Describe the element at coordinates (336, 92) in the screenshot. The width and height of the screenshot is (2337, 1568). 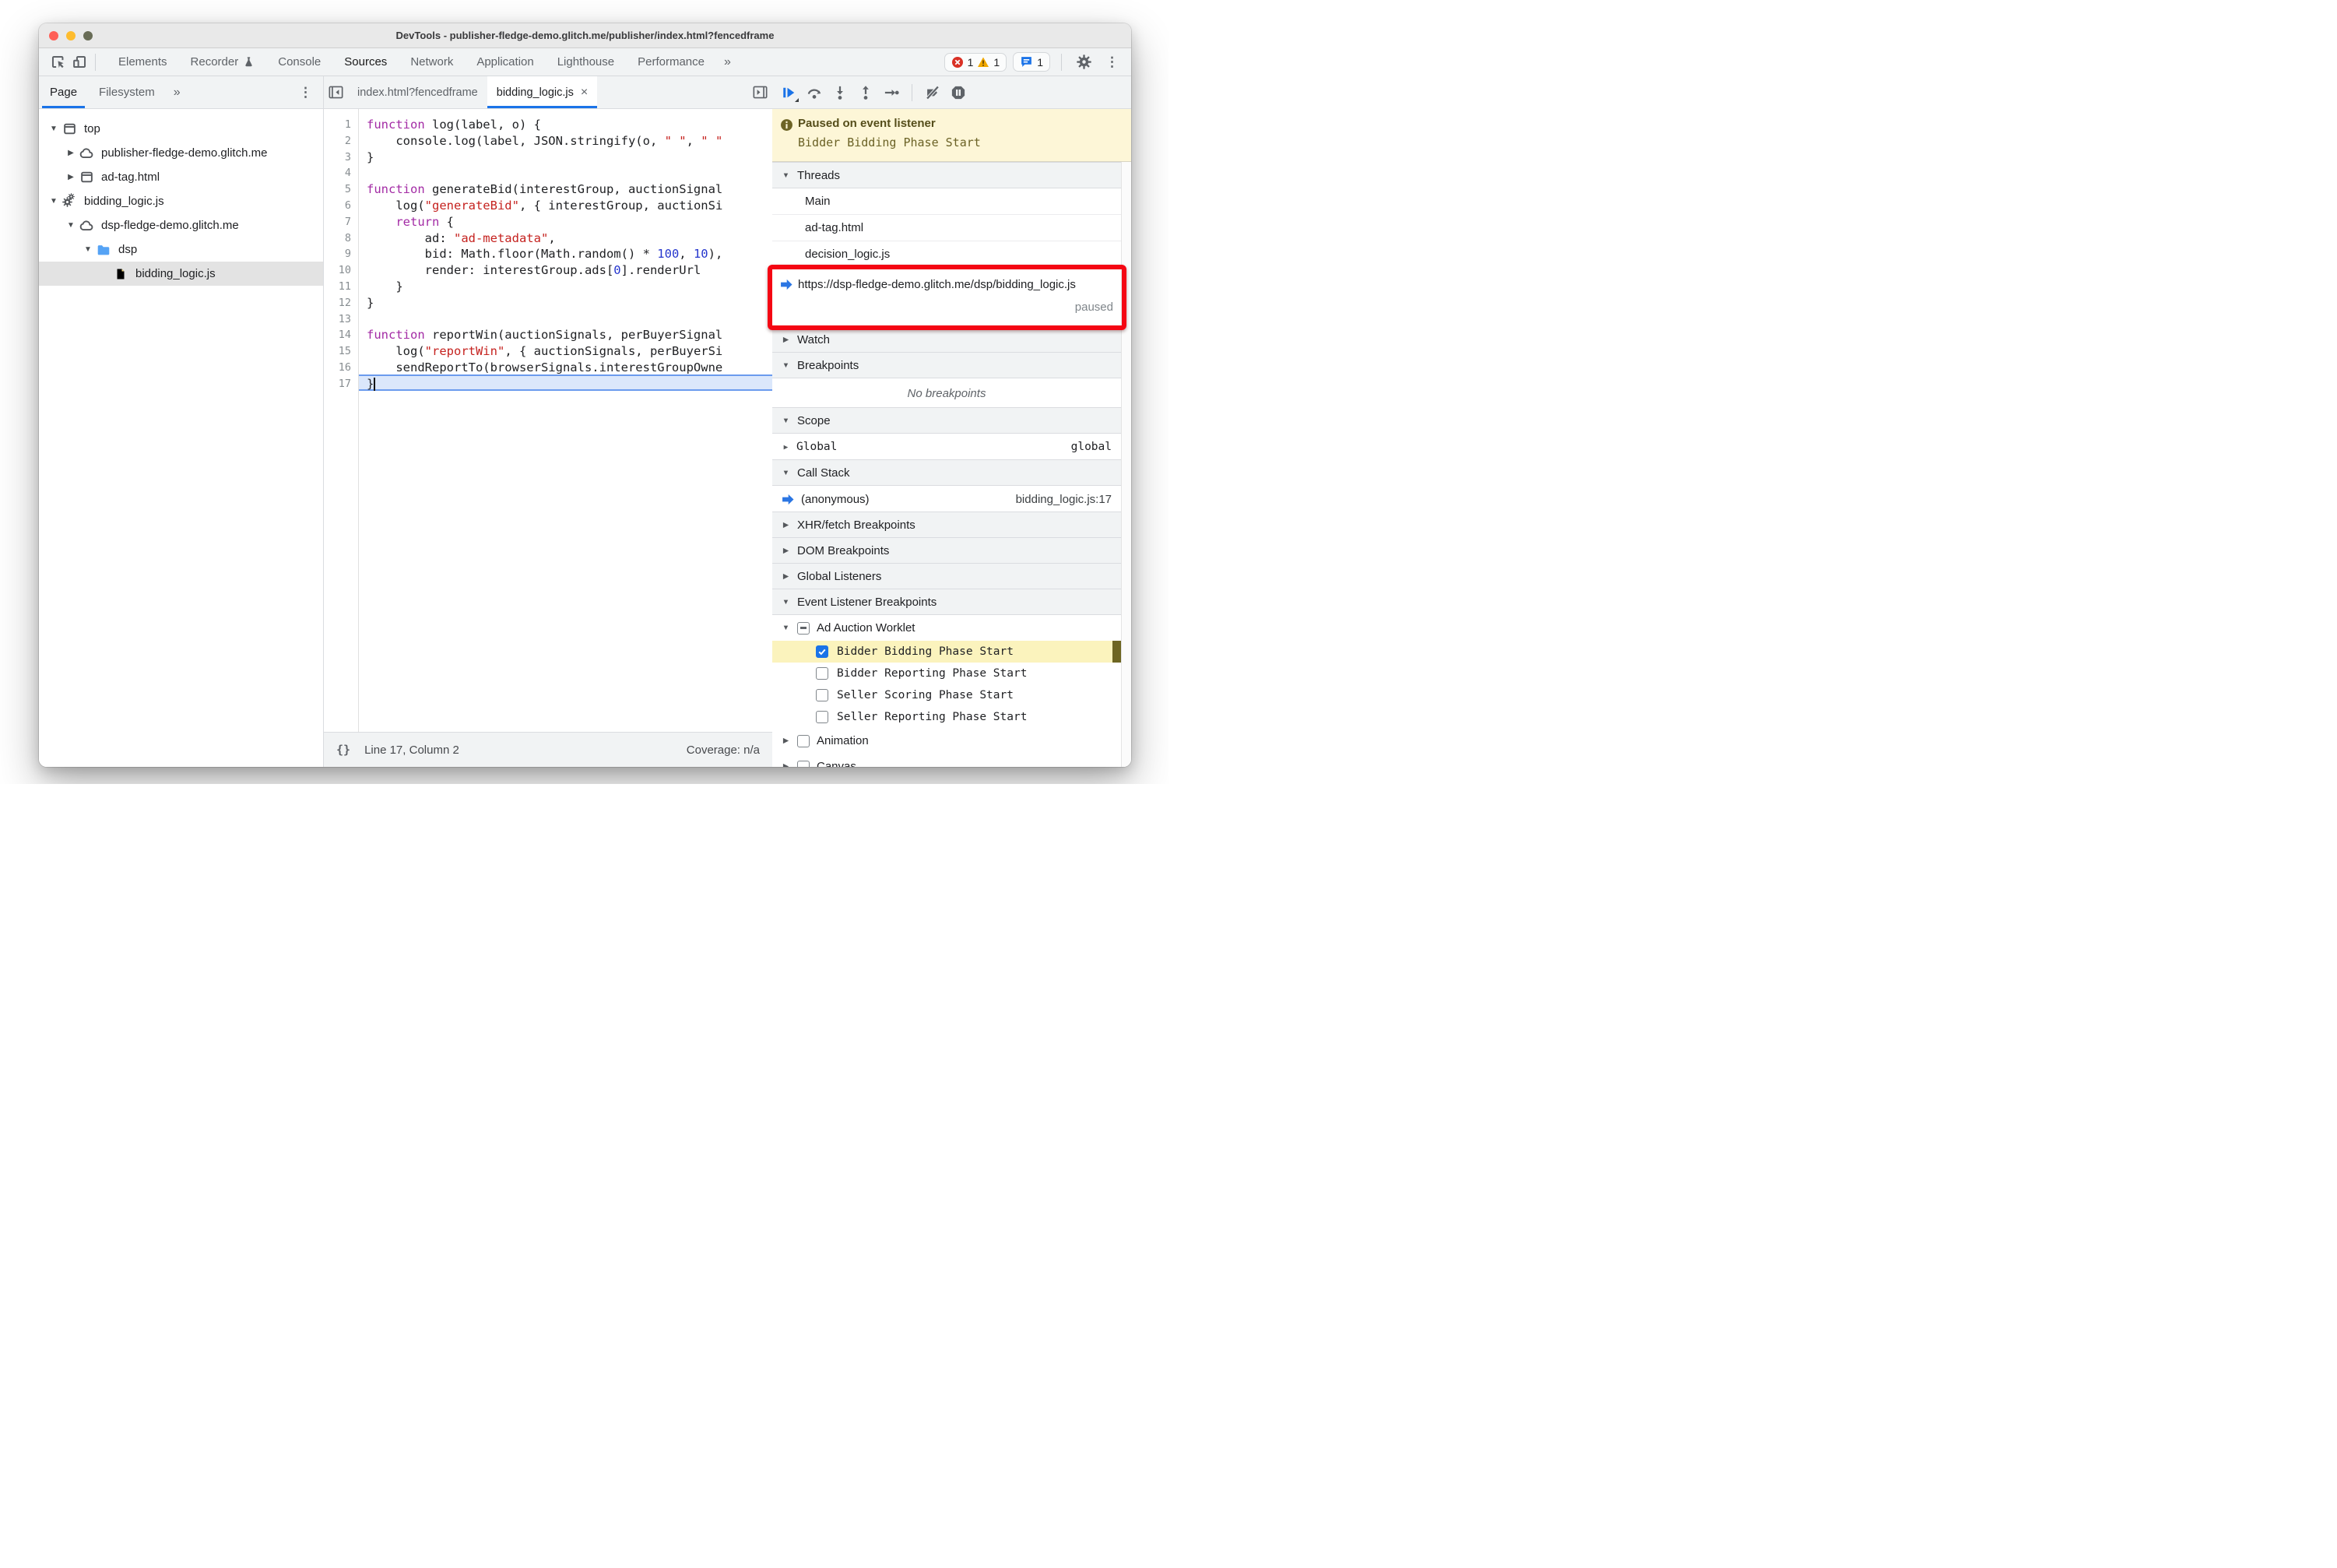
I see `collapse-navigator-icon` at that location.